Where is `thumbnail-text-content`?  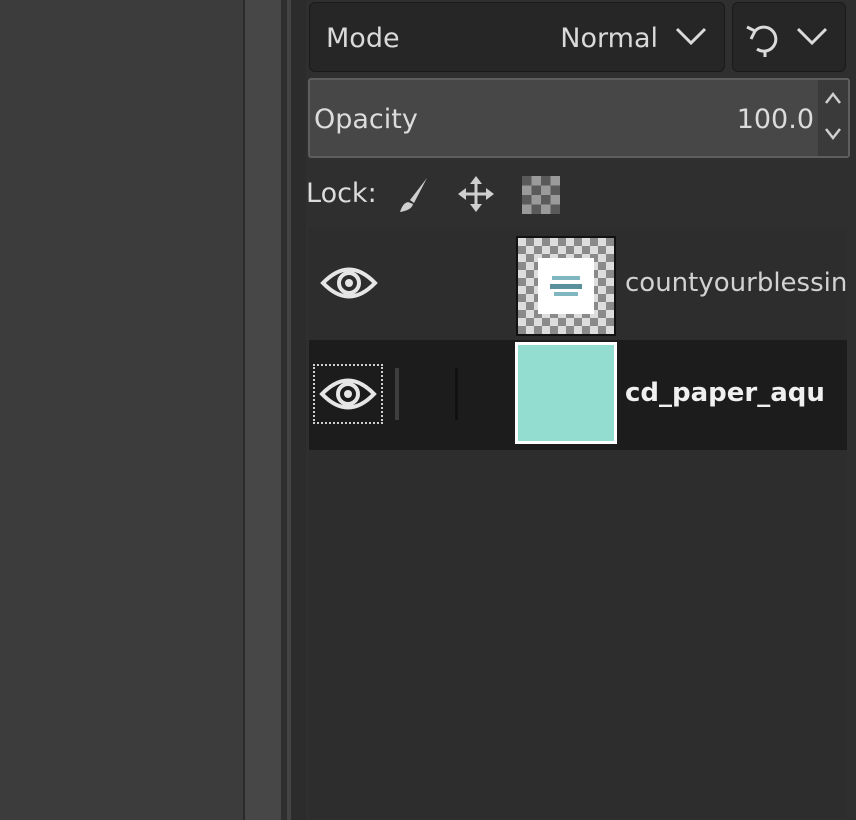 thumbnail-text-content is located at coordinates (566, 286).